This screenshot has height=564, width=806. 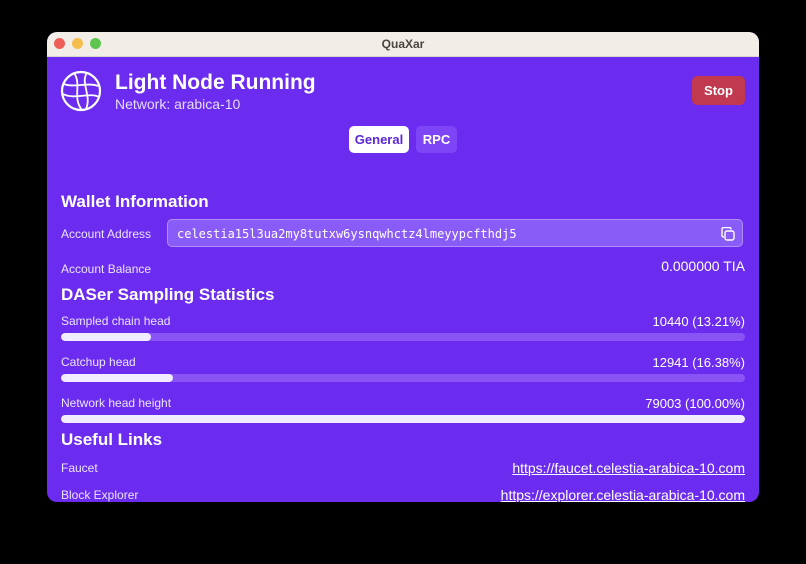 What do you see at coordinates (703, 266) in the screenshot?
I see `account-balance-value: 0.000000 TIA` at bounding box center [703, 266].